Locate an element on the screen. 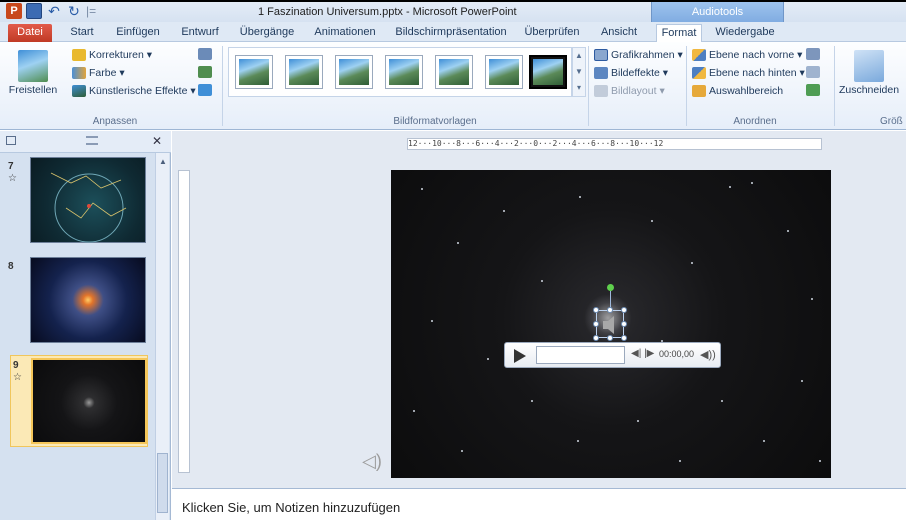 The image size is (906, 520). ebene-nach-hinten-button: Ebene nach hinten ▾ is located at coordinates (748, 73).